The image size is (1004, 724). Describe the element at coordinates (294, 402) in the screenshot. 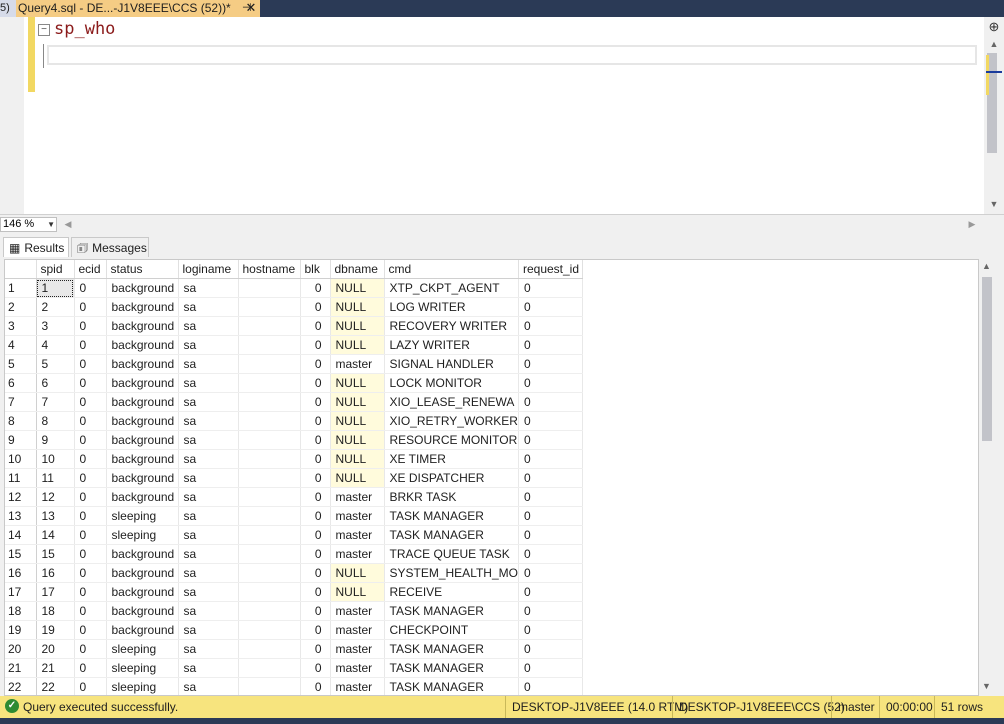

I see `table-row: 7 7 0 background sa 0 NULL XIO_LEASE_RENEWA 0` at that location.